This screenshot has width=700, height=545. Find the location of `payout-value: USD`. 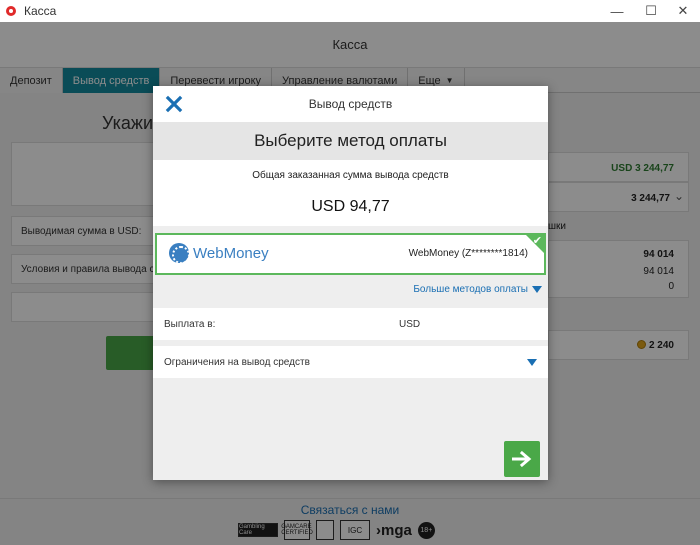

payout-value: USD is located at coordinates (410, 324).